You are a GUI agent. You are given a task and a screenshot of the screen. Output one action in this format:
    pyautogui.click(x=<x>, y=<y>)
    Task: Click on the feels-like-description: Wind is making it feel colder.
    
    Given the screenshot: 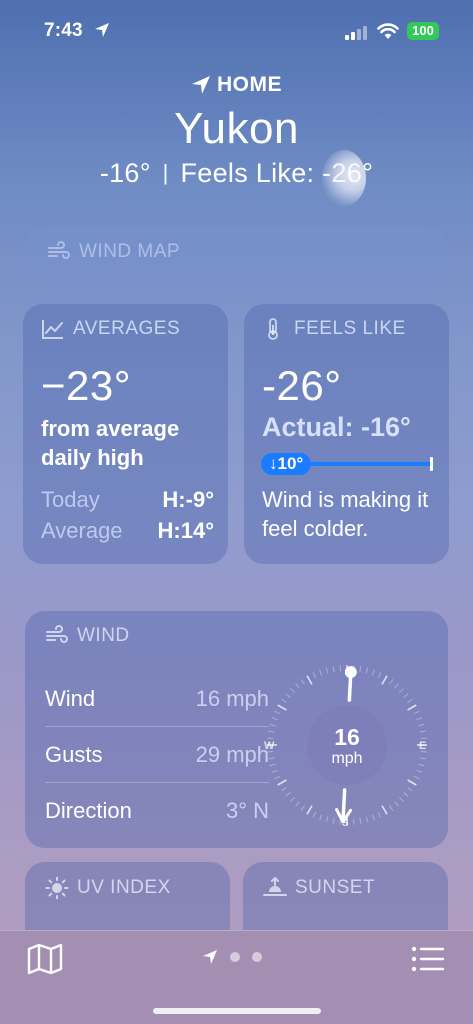 What is the action you would take?
    pyautogui.click(x=345, y=514)
    